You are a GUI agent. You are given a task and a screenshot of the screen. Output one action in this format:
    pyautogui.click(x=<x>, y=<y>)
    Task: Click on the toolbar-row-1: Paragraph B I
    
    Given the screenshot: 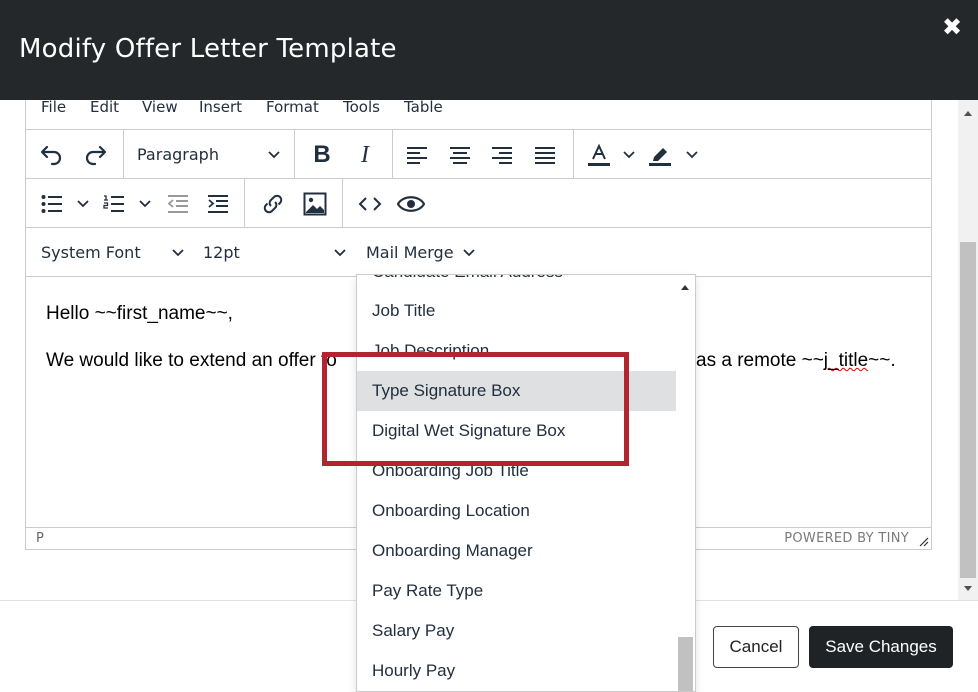 What is the action you would take?
    pyautogui.click(x=478, y=154)
    